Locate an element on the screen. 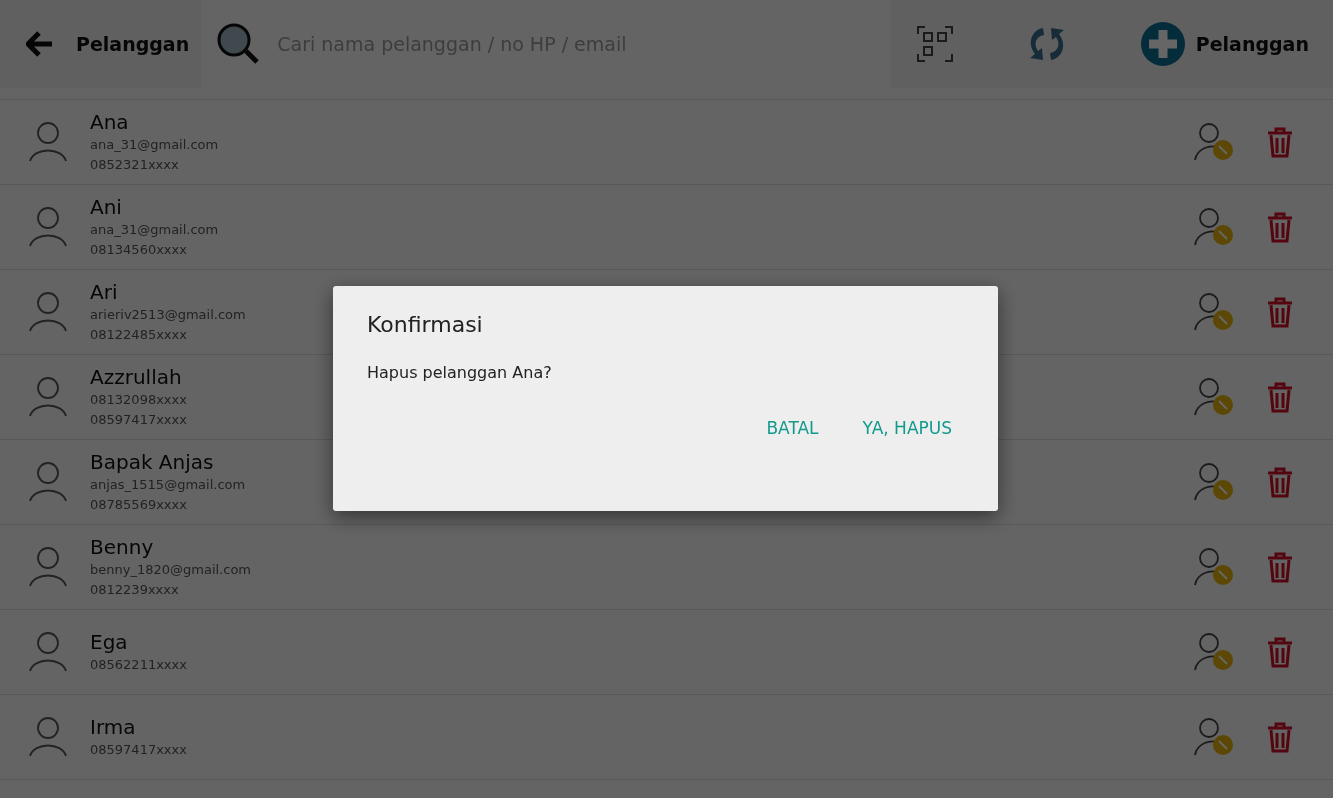  page-title: Pelanggan is located at coordinates (133, 44).